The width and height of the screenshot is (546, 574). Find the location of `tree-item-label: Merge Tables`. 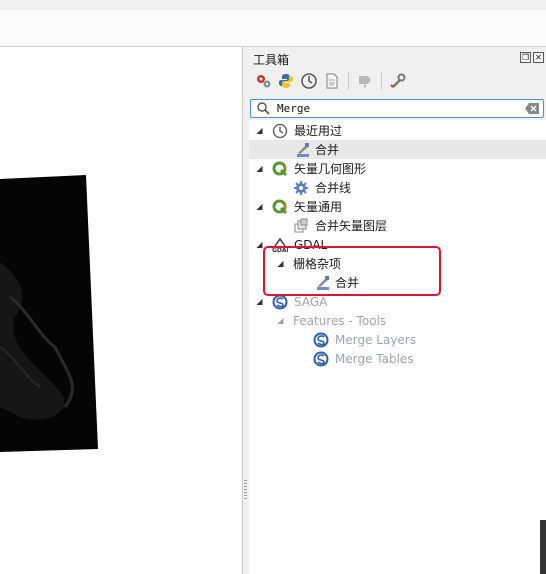

tree-item-label: Merge Tables is located at coordinates (374, 358).